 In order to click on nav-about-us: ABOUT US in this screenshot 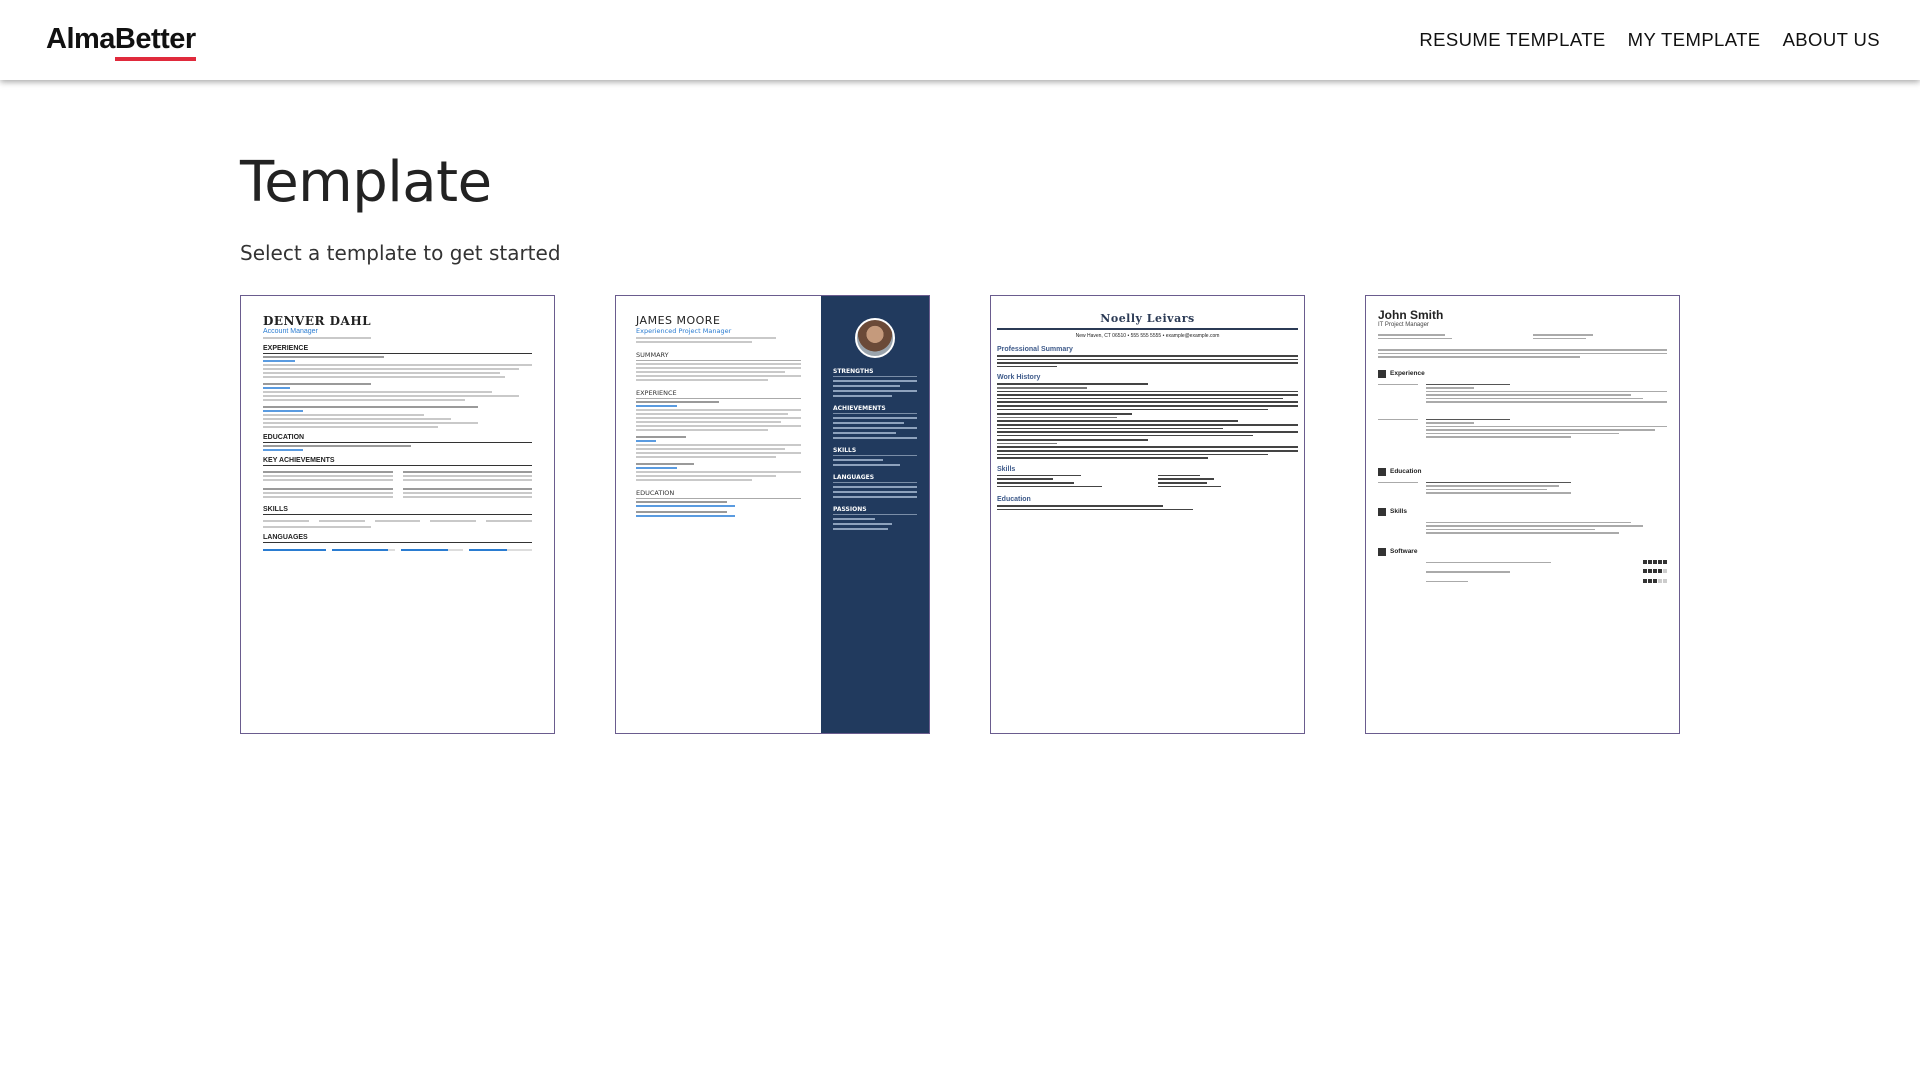, I will do `click(1831, 40)`.